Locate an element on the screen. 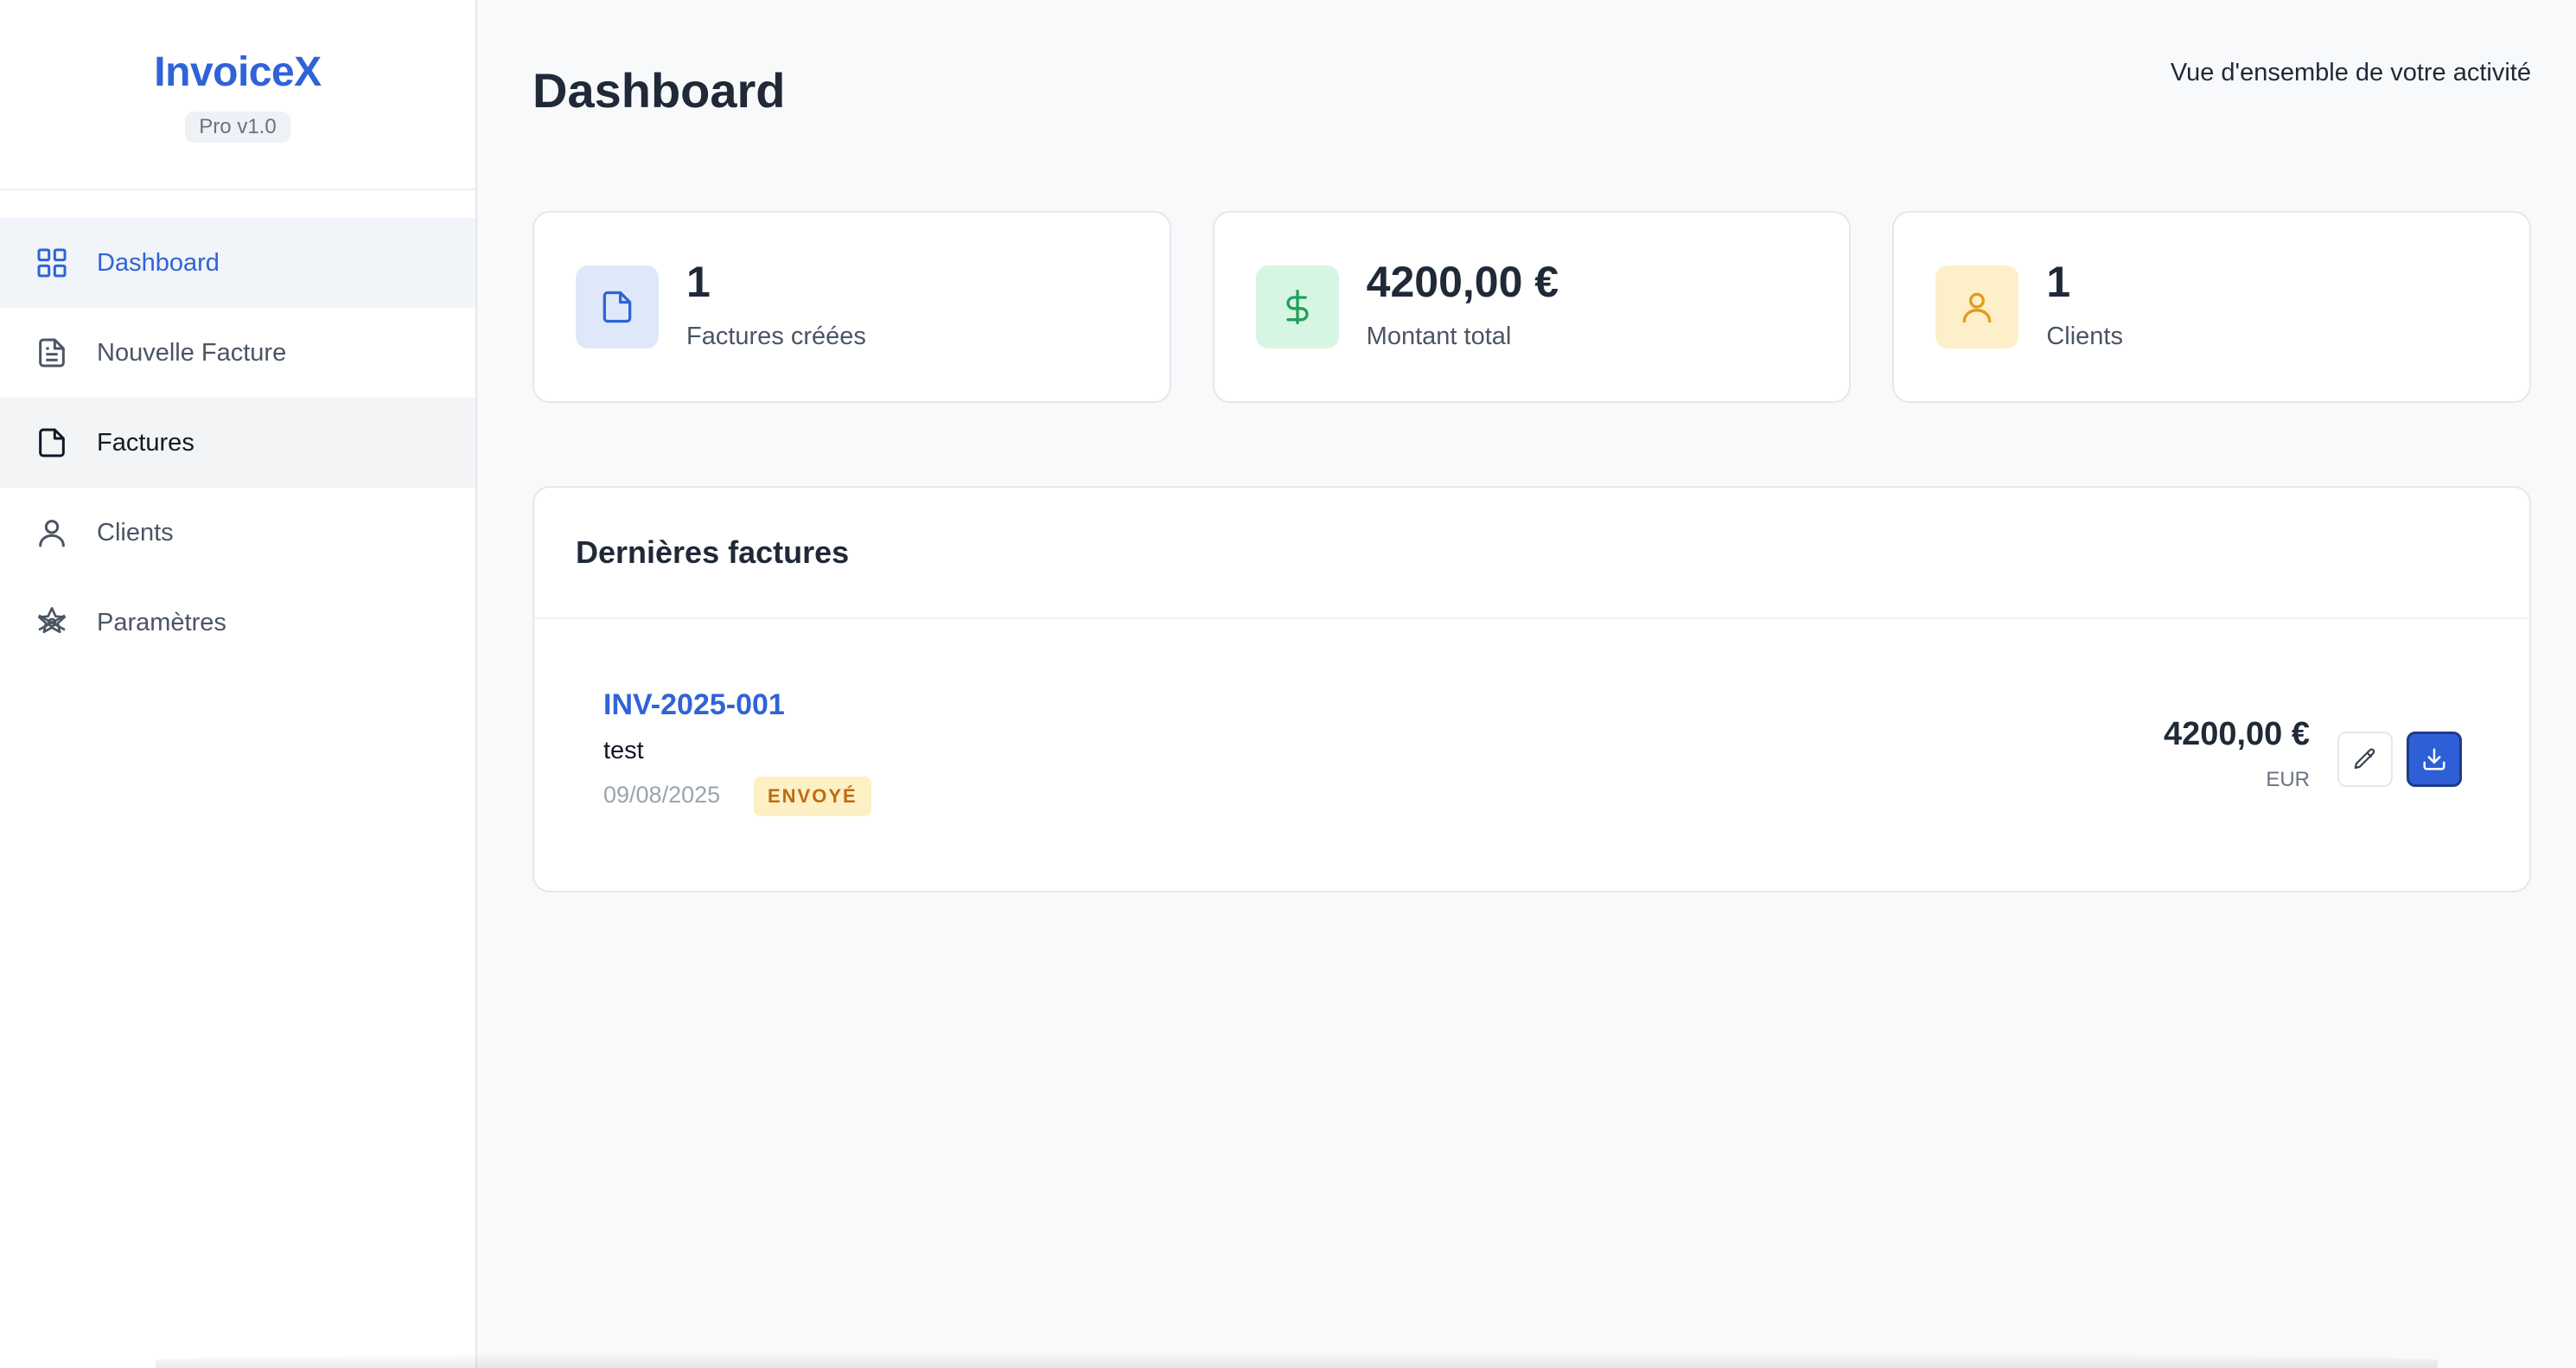  version-badge: Pro v1.0 is located at coordinates (237, 127).